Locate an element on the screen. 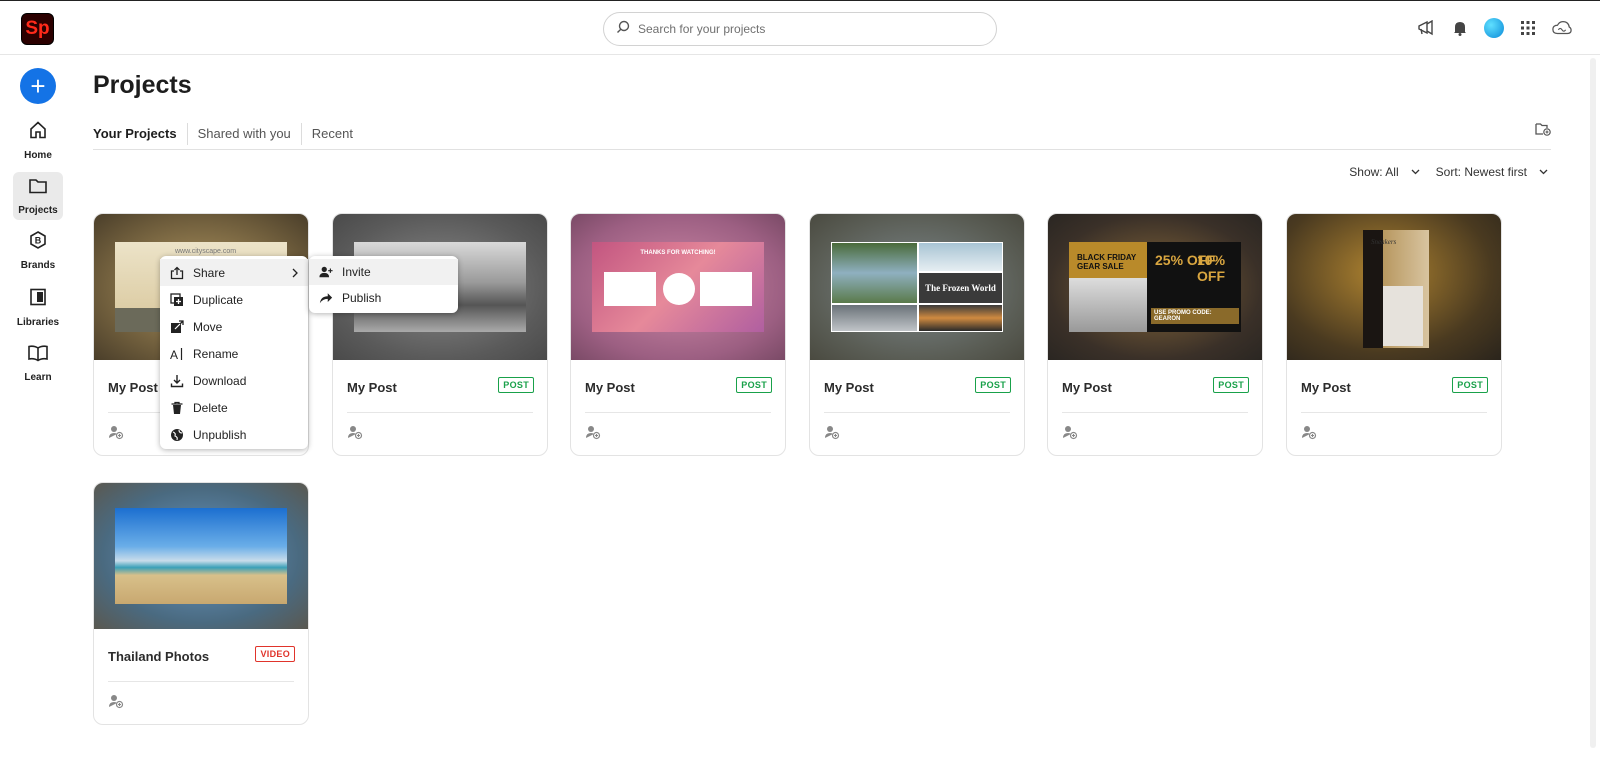 Image resolution: width=1600 pixels, height=758 pixels. svg-text: B is located at coordinates (38, 240).